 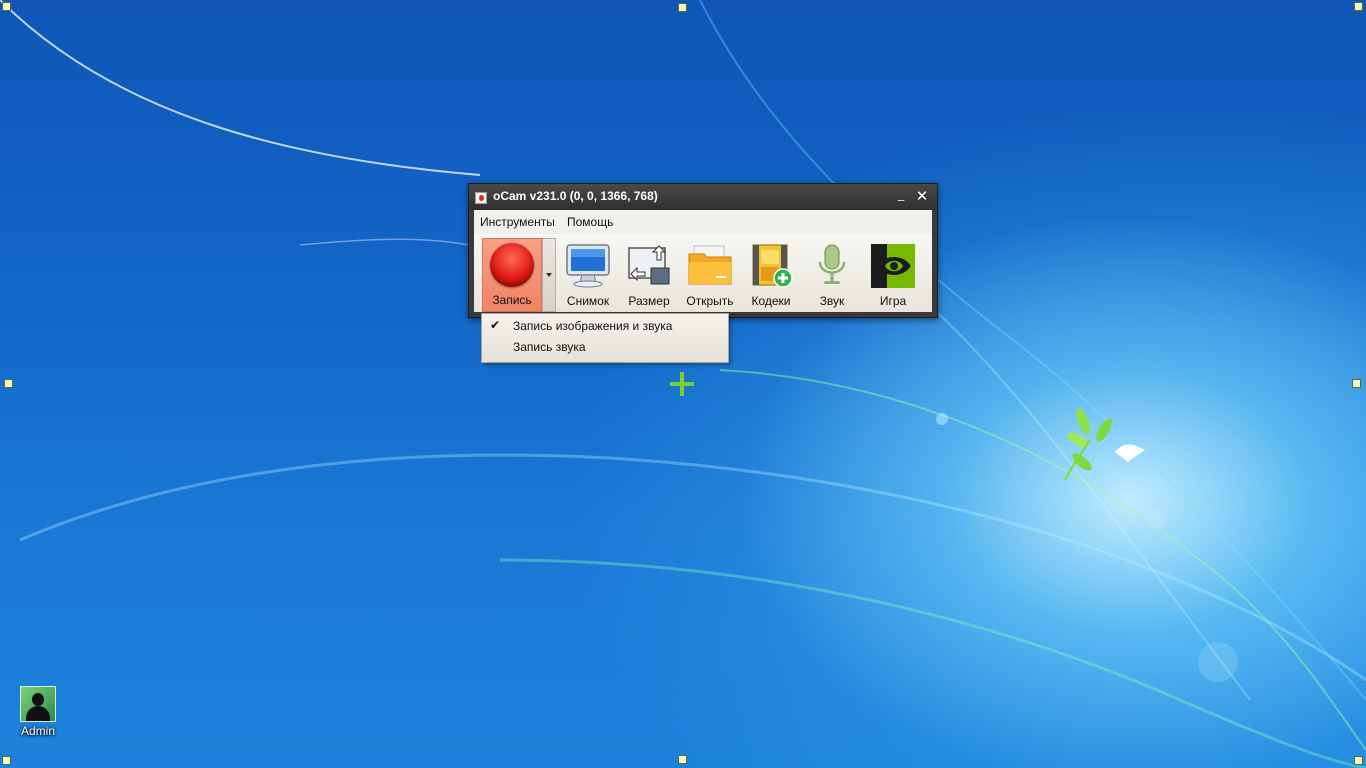 I want to click on selection-handle-bottom, so click(x=682, y=759).